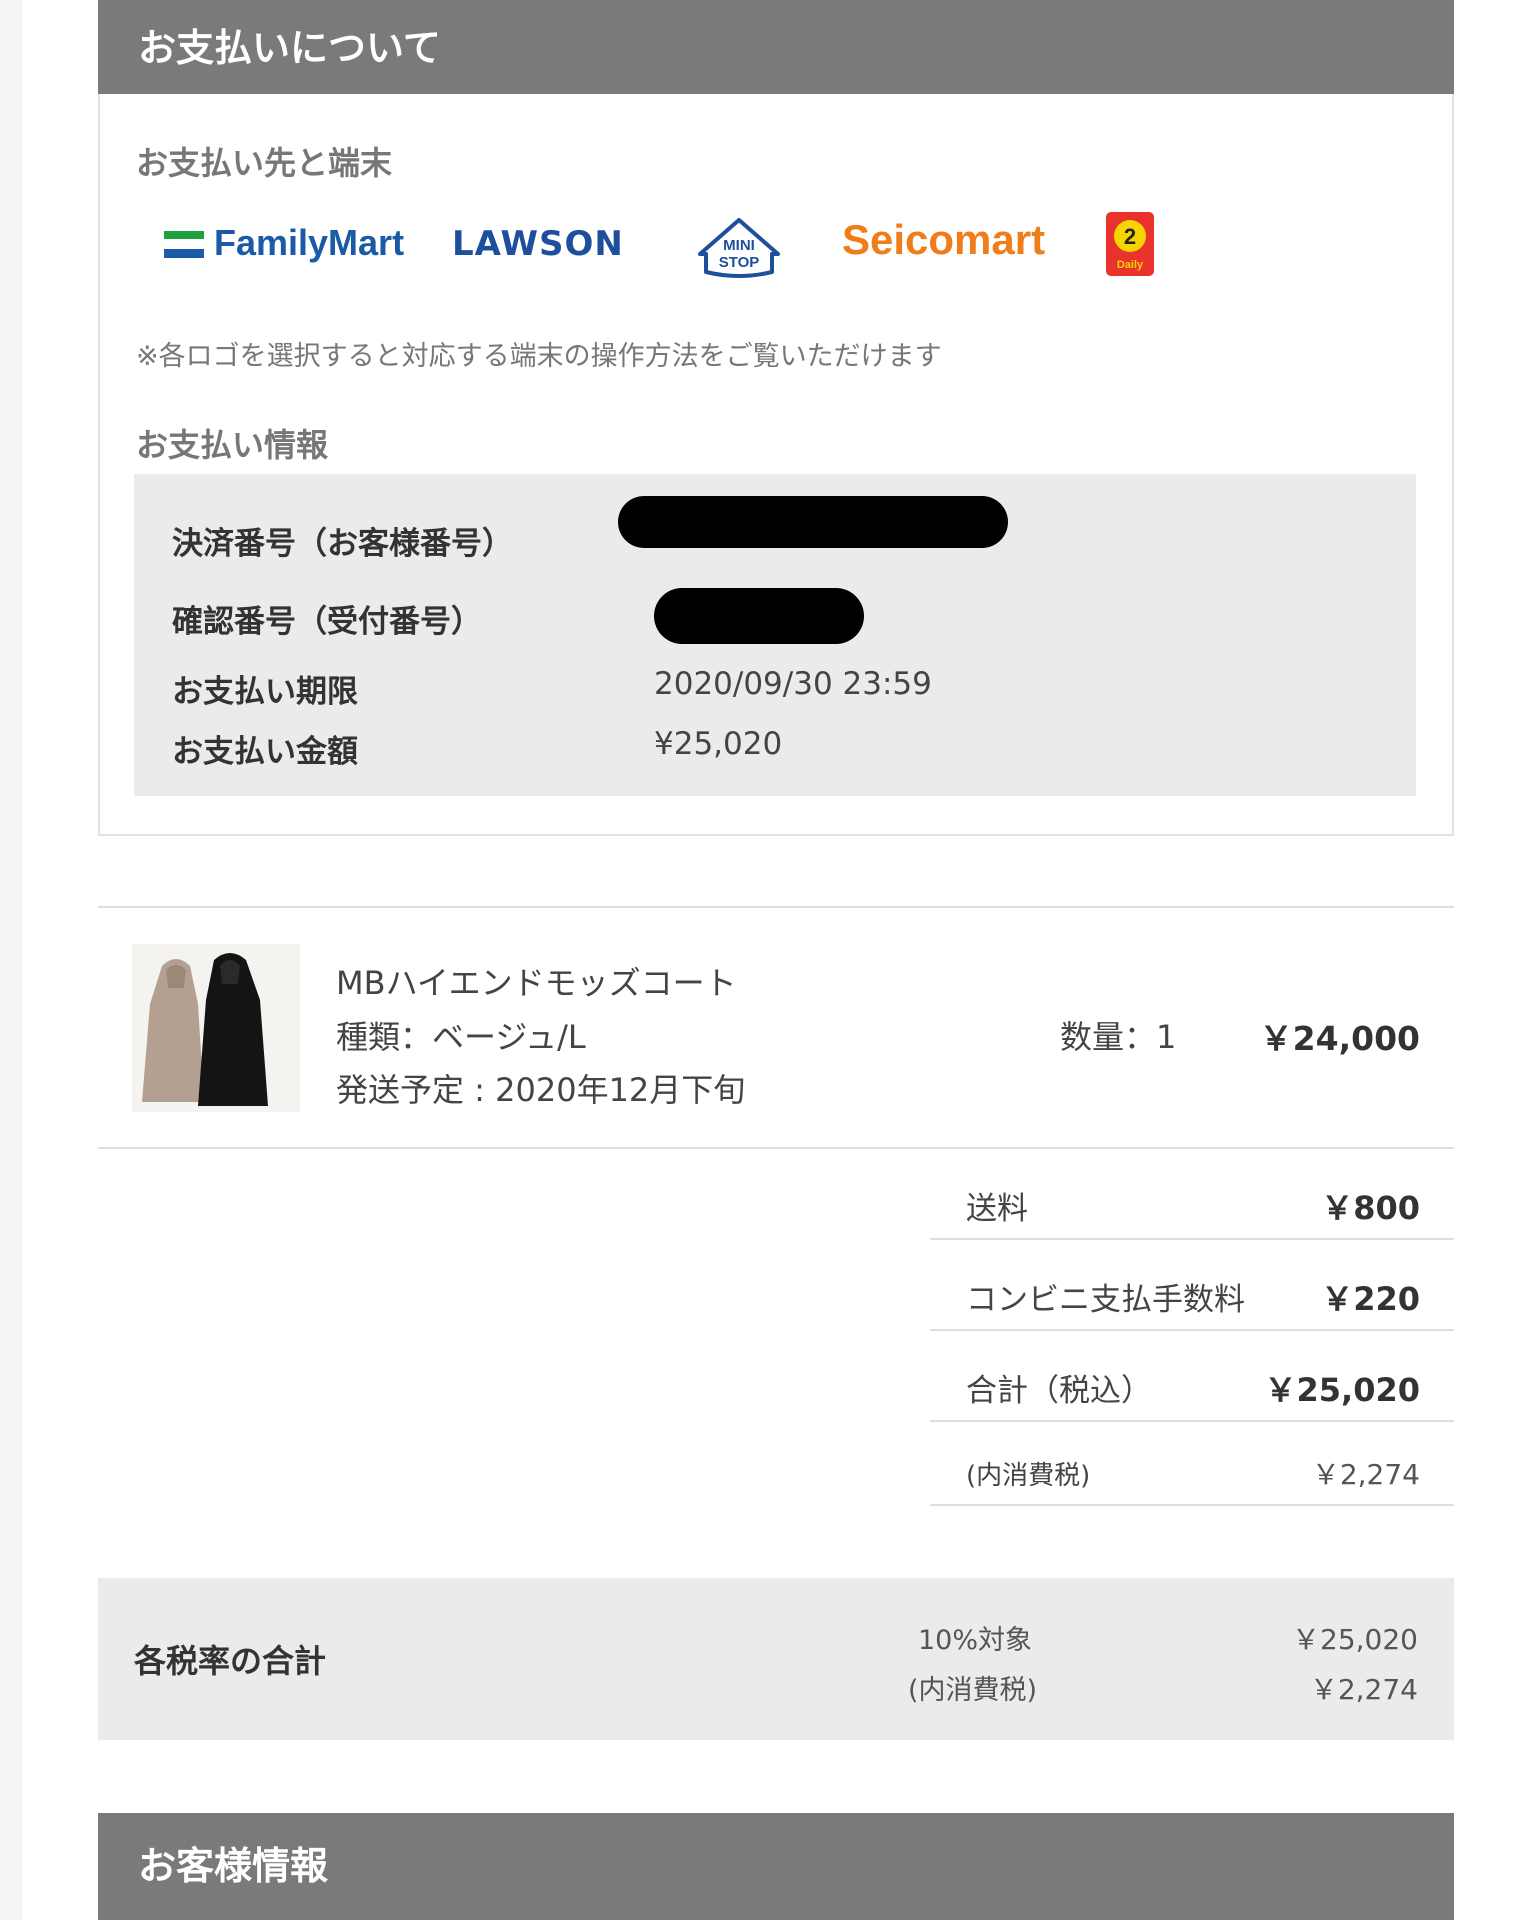 The image size is (1532, 1920). I want to click on svg-text: STOP, so click(739, 262).